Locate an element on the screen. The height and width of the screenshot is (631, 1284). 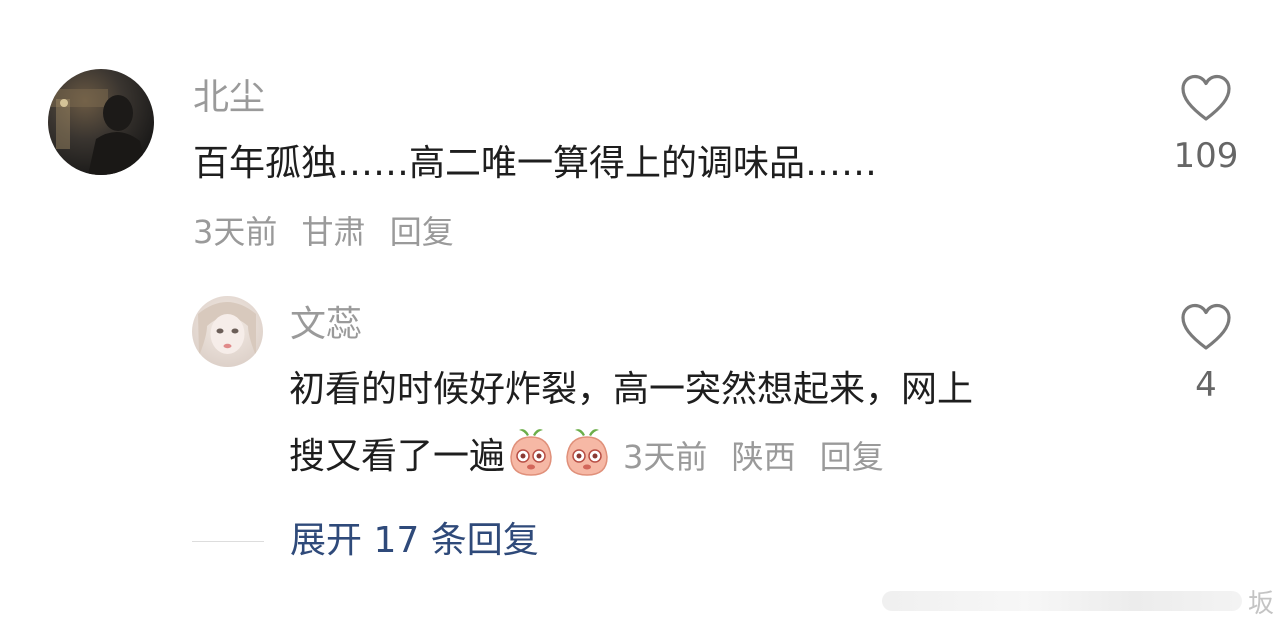
watermark: 坂 is located at coordinates (1077, 601).